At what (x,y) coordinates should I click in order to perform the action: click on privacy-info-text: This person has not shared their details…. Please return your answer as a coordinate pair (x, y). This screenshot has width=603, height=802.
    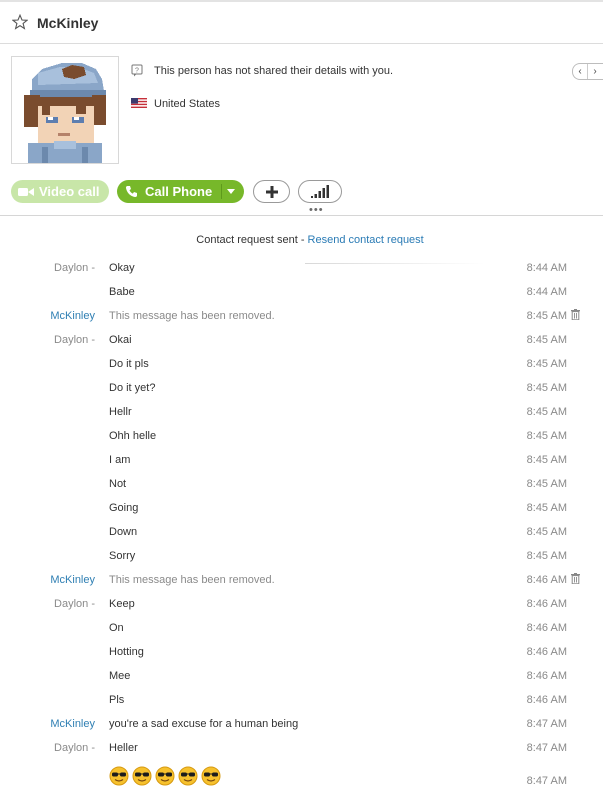
    Looking at the image, I should click on (274, 71).